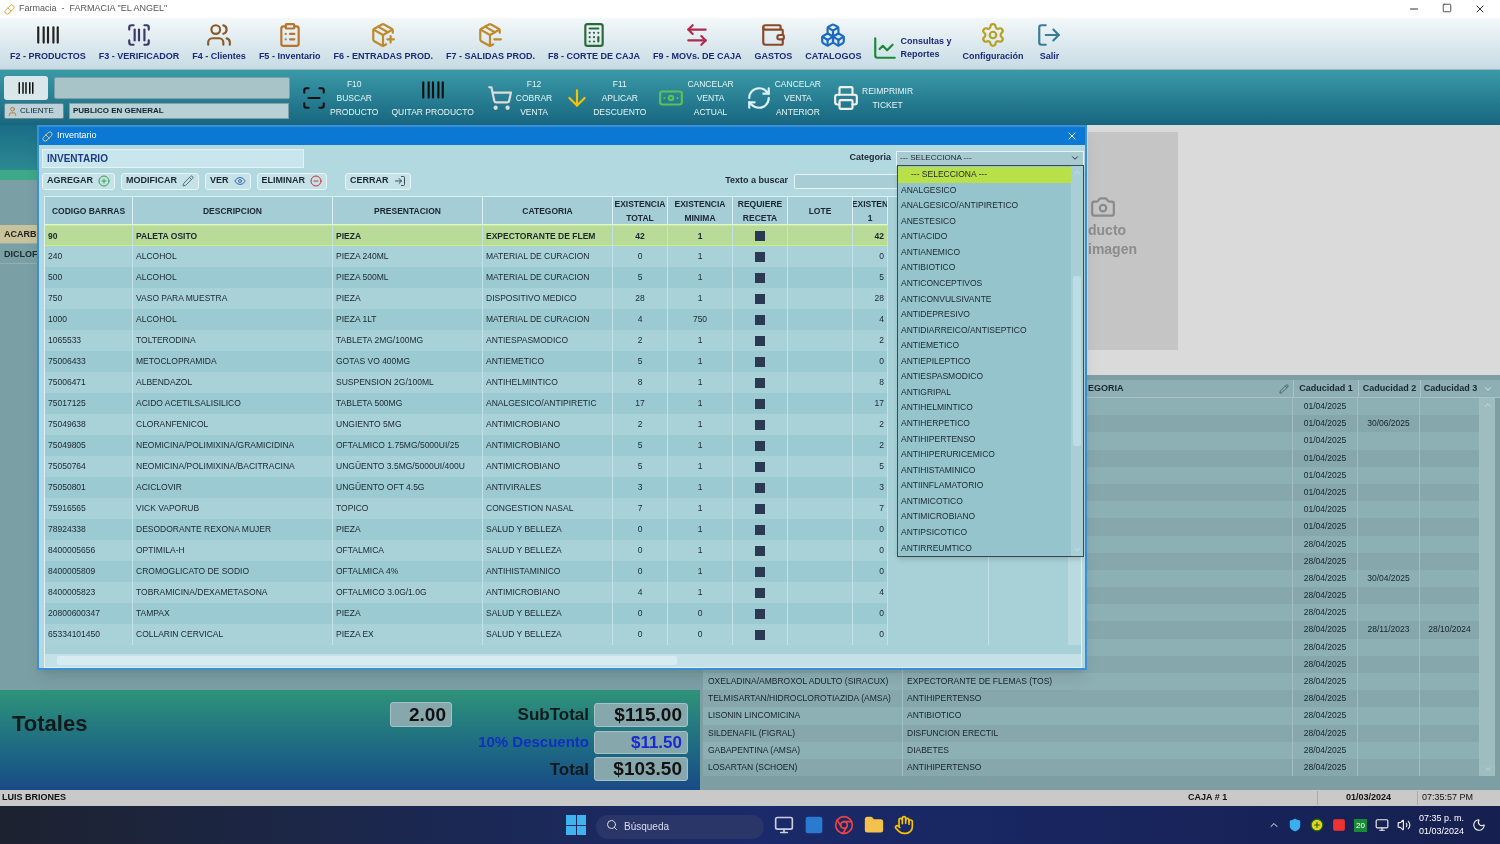  I want to click on folder-icon, so click(874, 825).